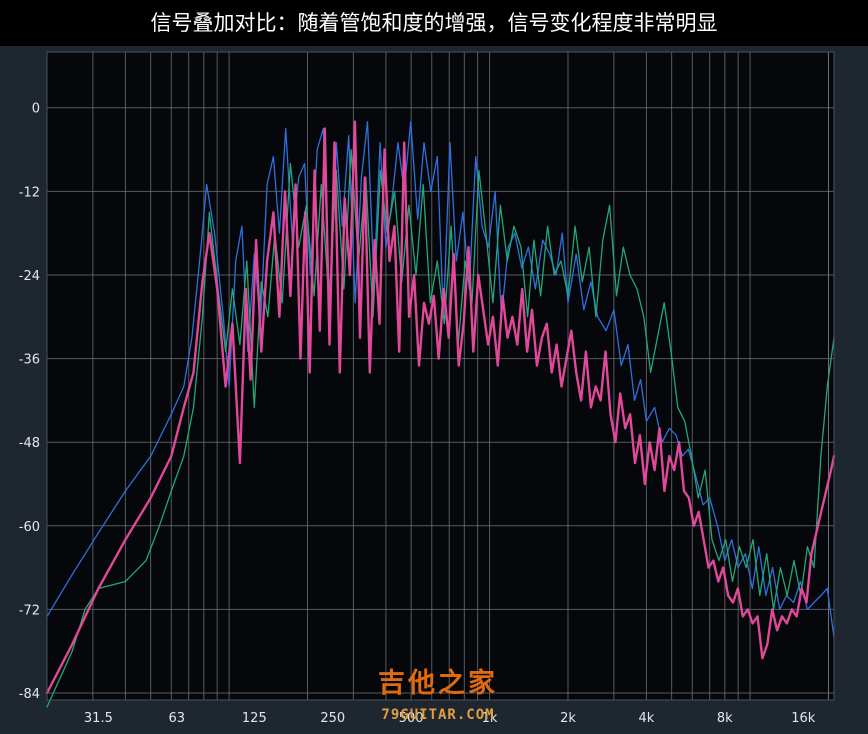 The width and height of the screenshot is (868, 734). Describe the element at coordinates (29, 360) in the screenshot. I see `y-tick-label: -36` at that location.